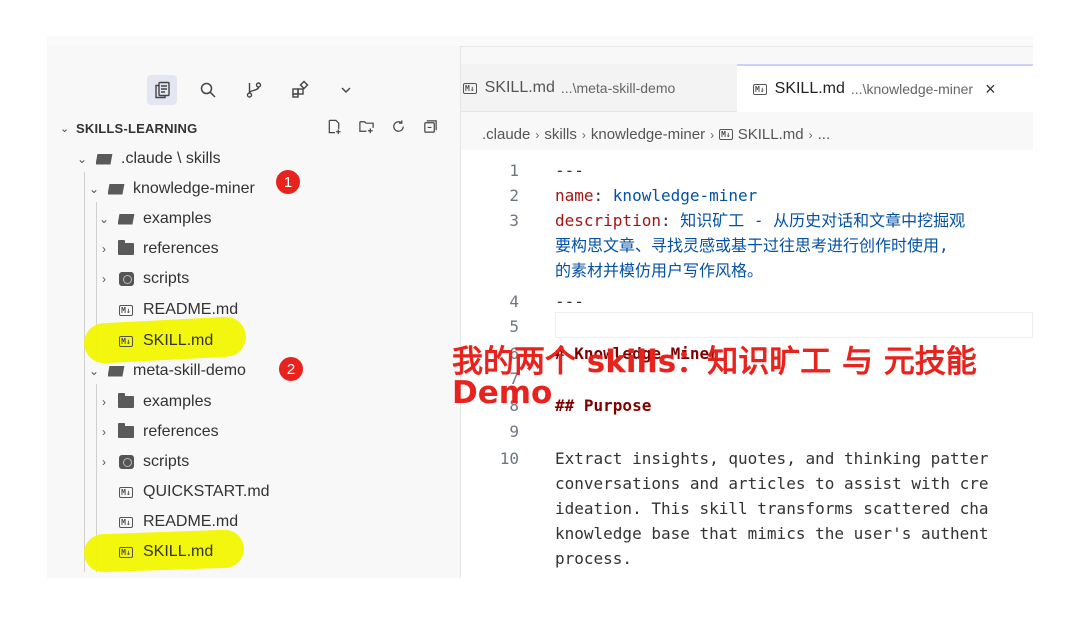 The width and height of the screenshot is (1080, 625). What do you see at coordinates (84, 372) in the screenshot?
I see `tree-indent-guide` at bounding box center [84, 372].